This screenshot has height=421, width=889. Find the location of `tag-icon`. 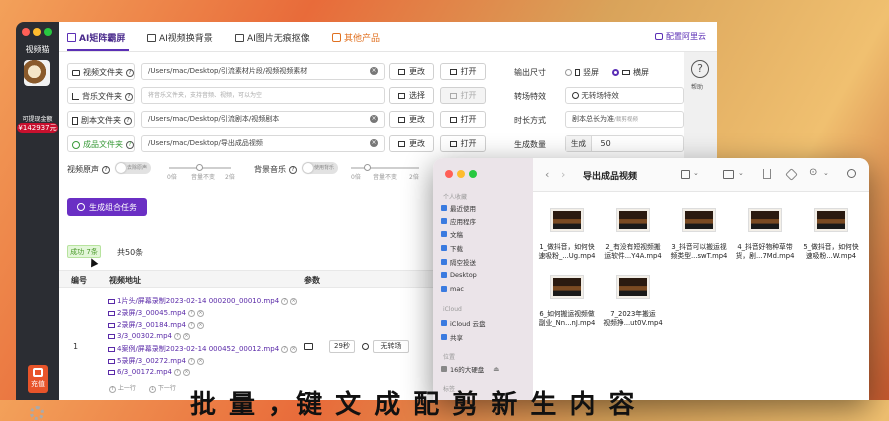

tag-icon is located at coordinates (791, 174).